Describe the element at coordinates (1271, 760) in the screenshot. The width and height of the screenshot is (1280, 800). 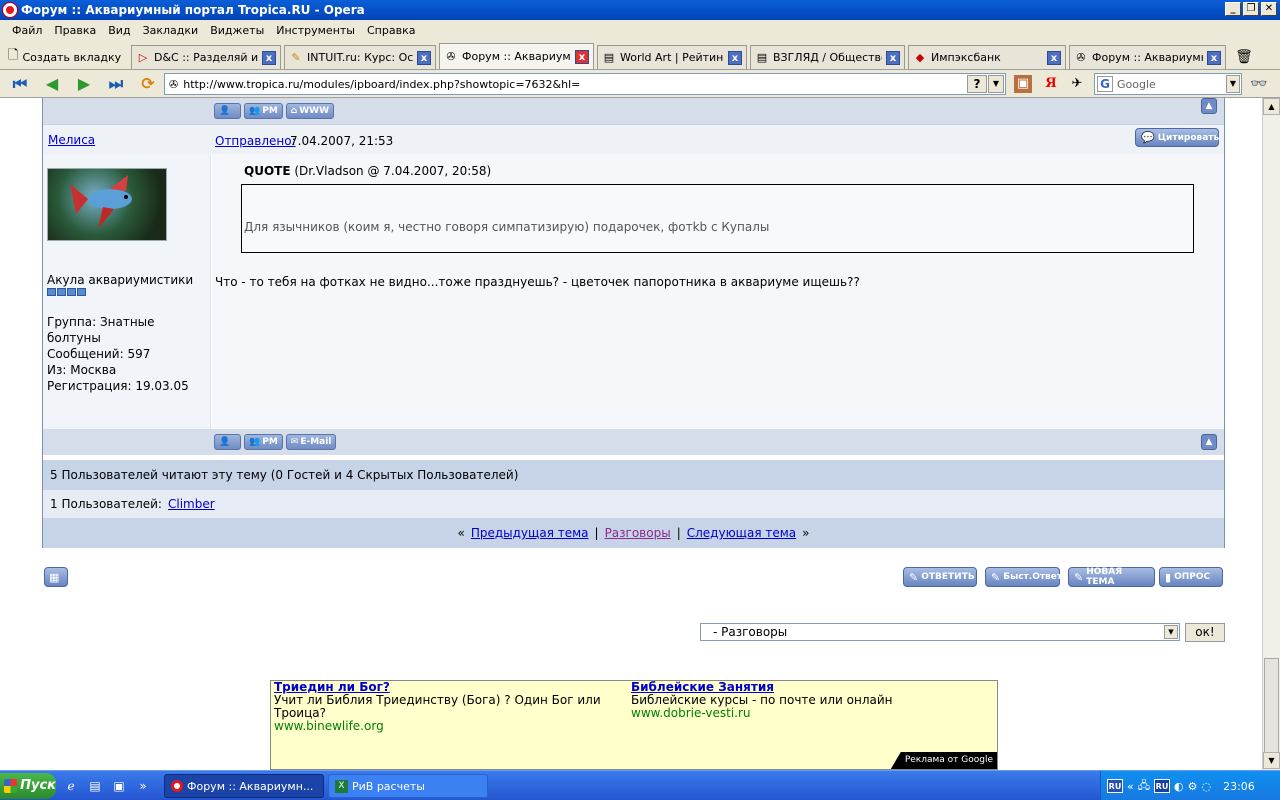
I see `scroll-down-icon: ▼` at that location.